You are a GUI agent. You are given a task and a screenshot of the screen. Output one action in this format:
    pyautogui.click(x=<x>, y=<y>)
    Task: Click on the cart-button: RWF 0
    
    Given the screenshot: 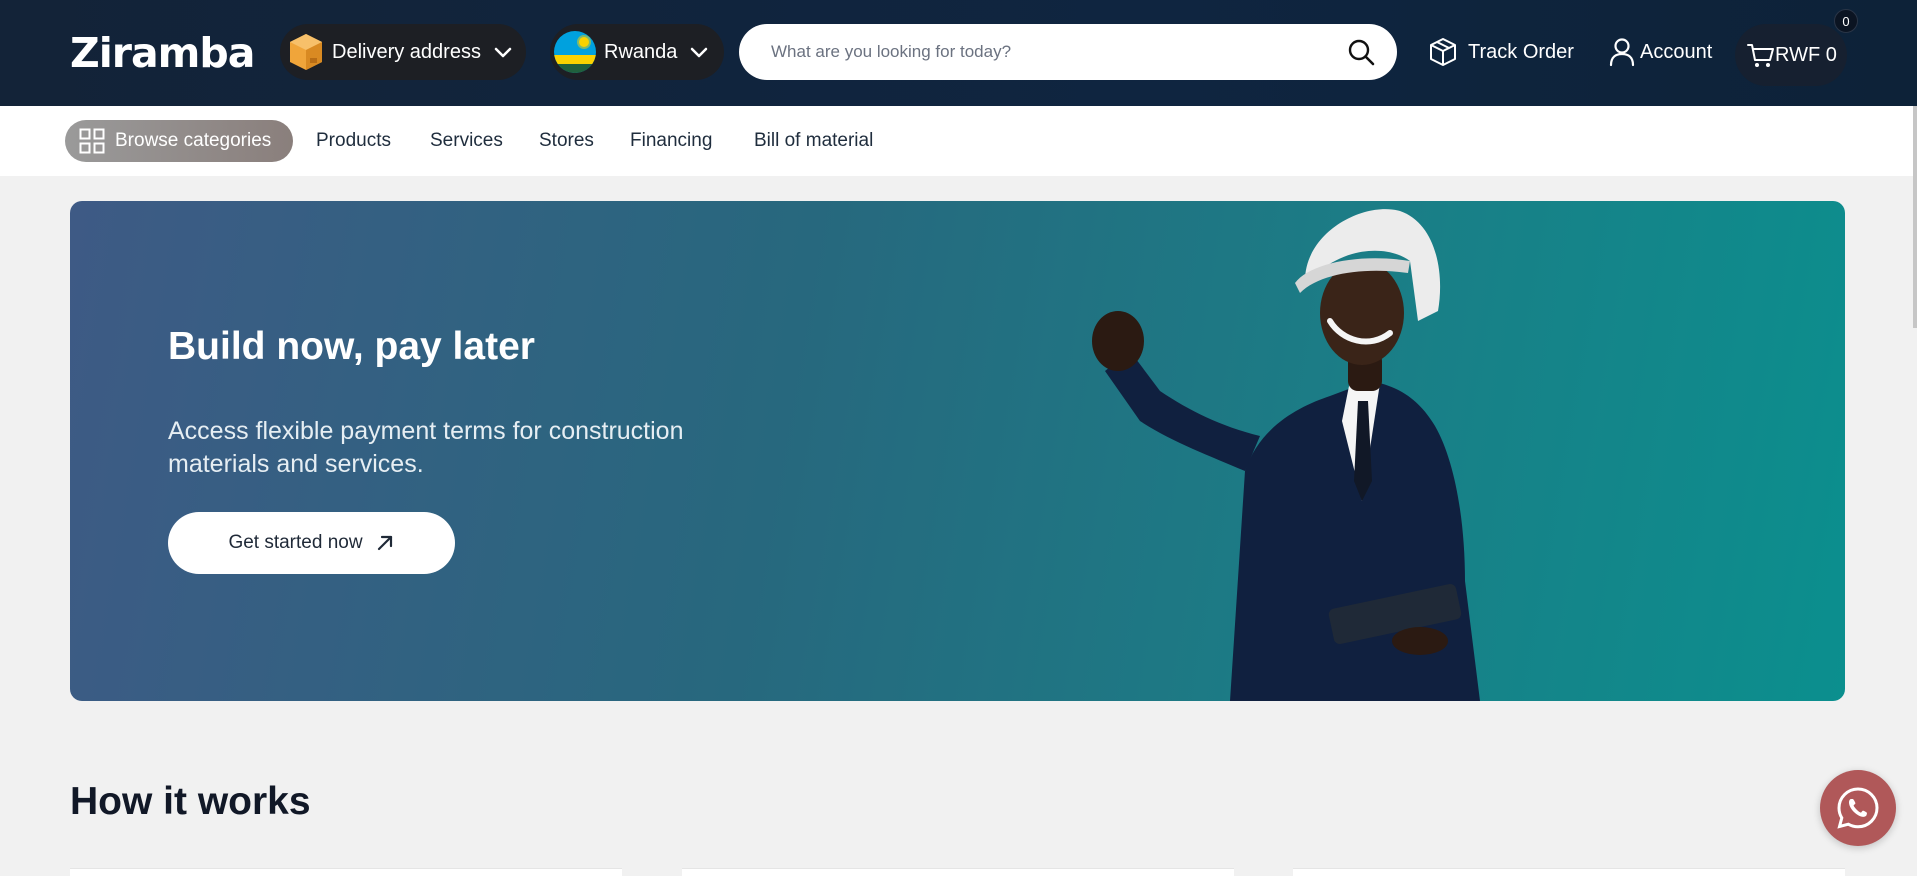 What is the action you would take?
    pyautogui.click(x=1791, y=55)
    